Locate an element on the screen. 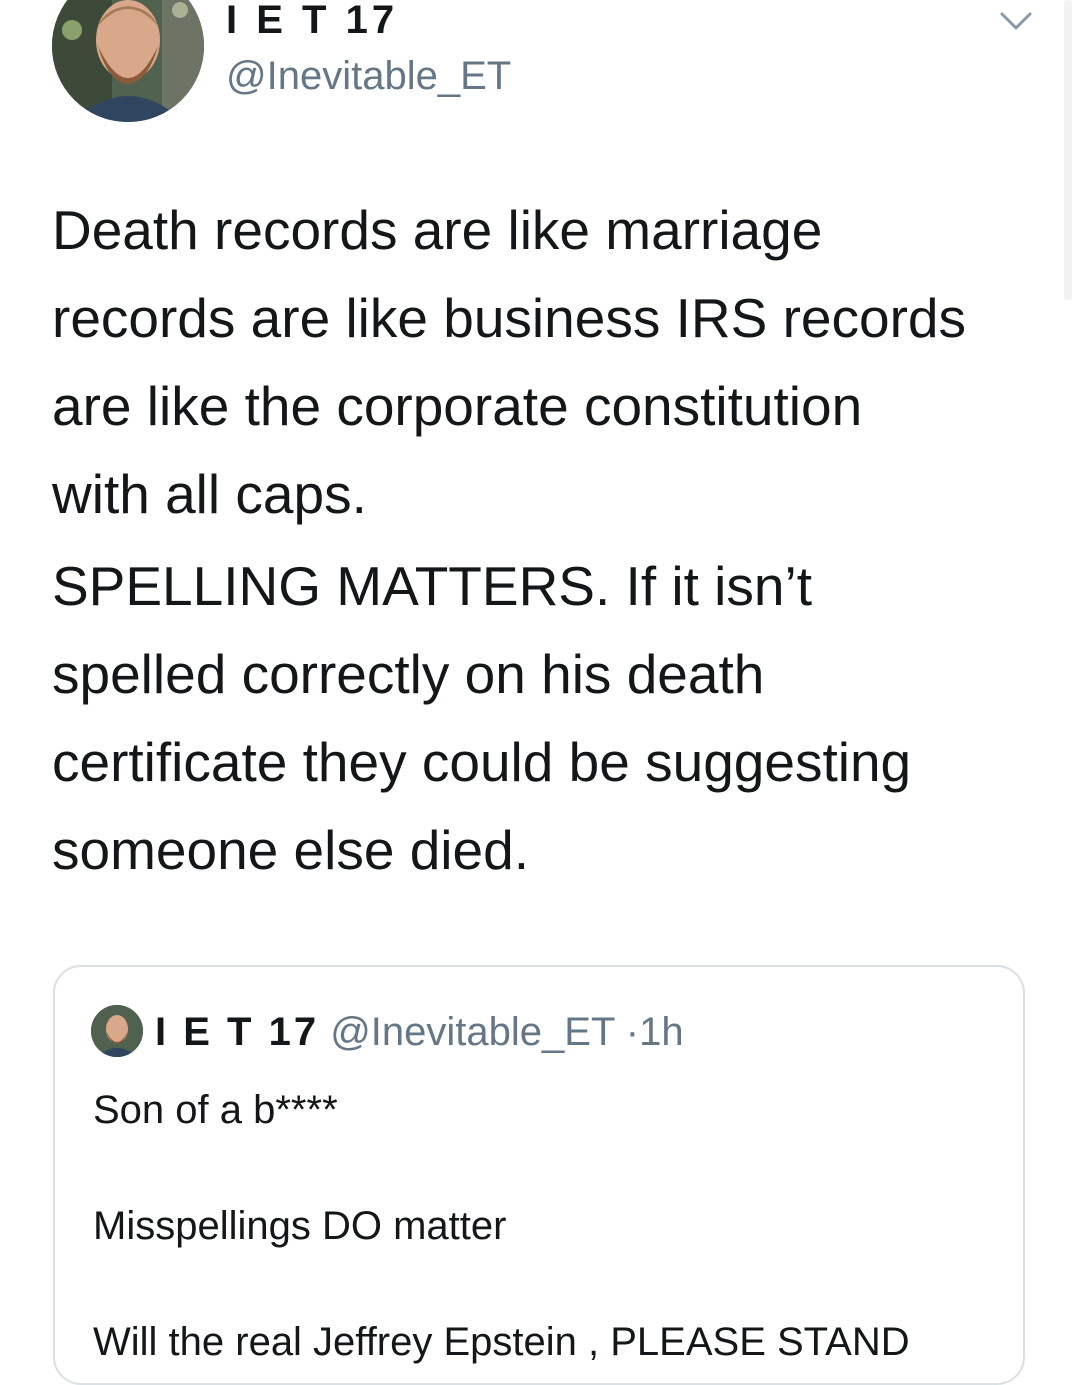 The height and width of the screenshot is (1385, 1080). quoted-line: Son of a b**** is located at coordinates (215, 1110).